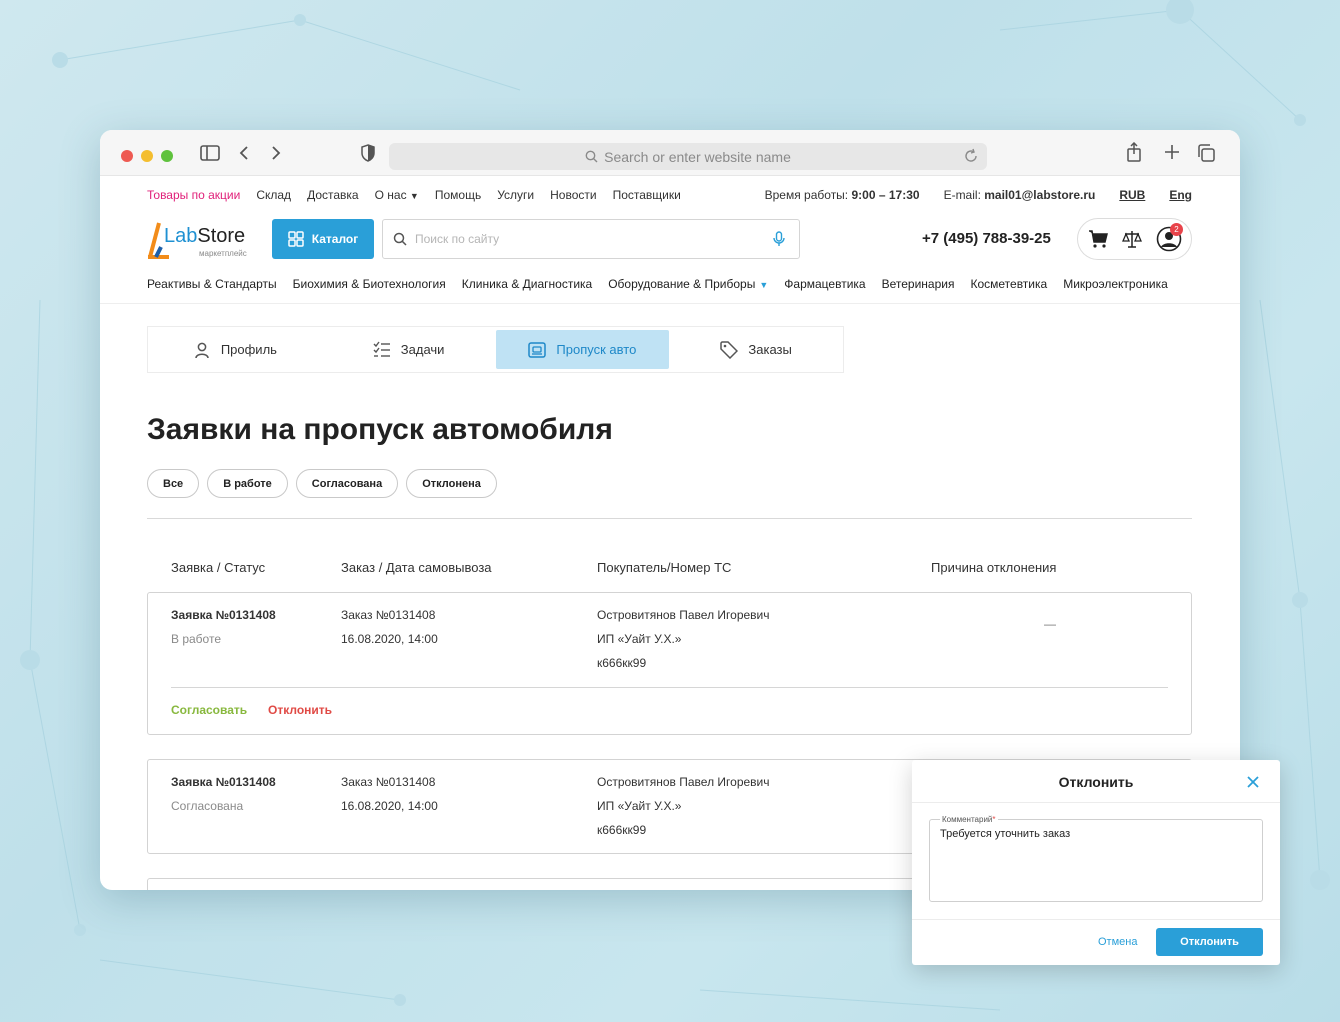 The width and height of the screenshot is (1340, 1022). What do you see at coordinates (173, 483) in the screenshot?
I see `filter-all: Все` at bounding box center [173, 483].